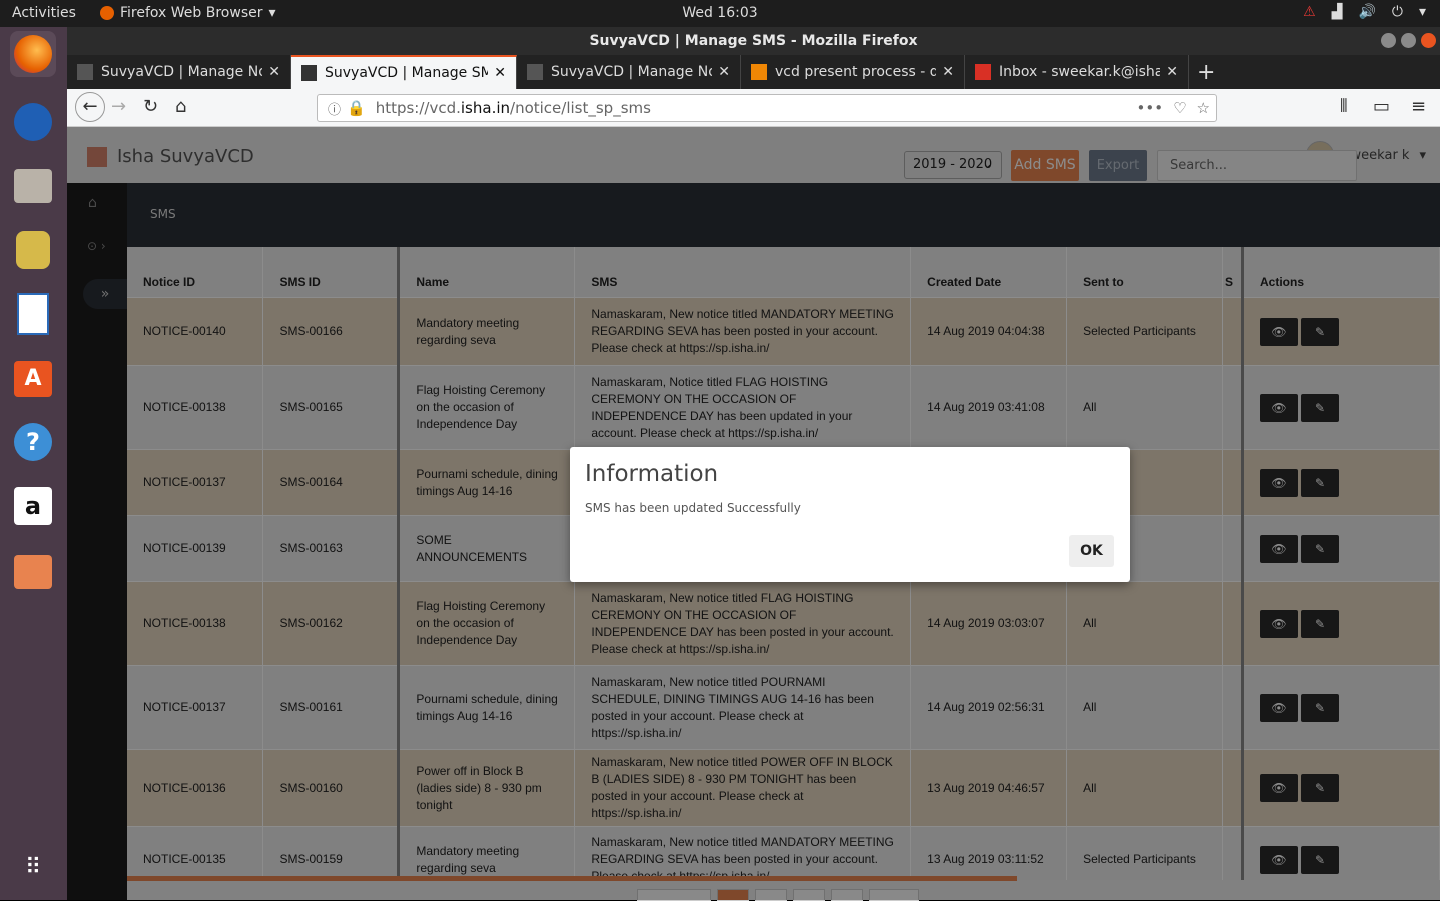 The image size is (1440, 901). I want to click on drawio-icon, so click(759, 72).